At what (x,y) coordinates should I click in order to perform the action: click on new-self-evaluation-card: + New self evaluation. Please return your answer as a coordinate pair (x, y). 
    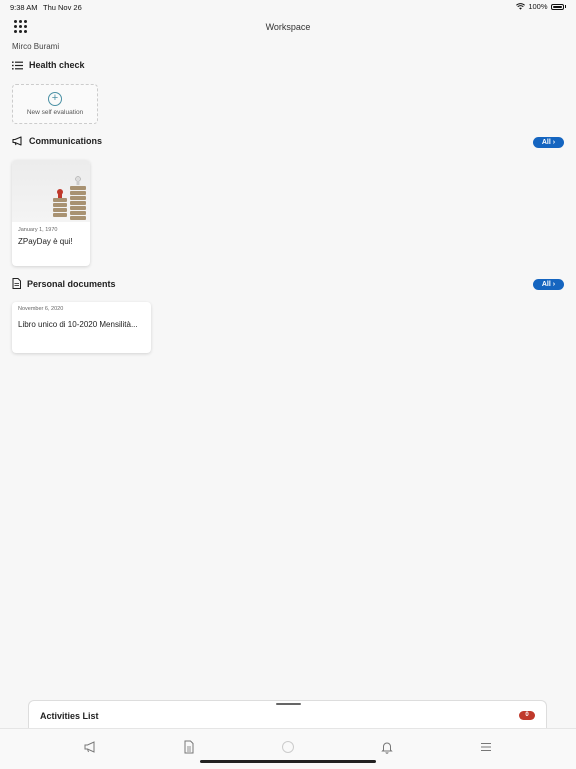
    Looking at the image, I should click on (55, 104).